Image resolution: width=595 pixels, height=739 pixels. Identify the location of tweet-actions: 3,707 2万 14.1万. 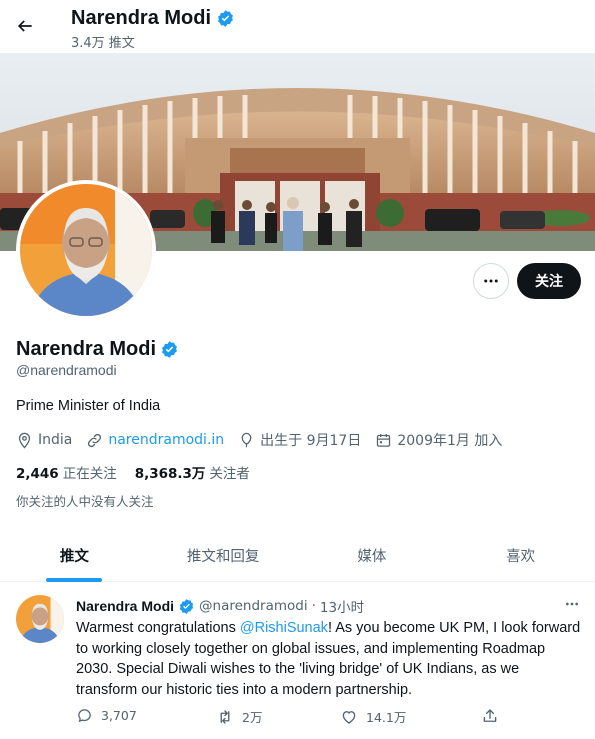
(328, 718).